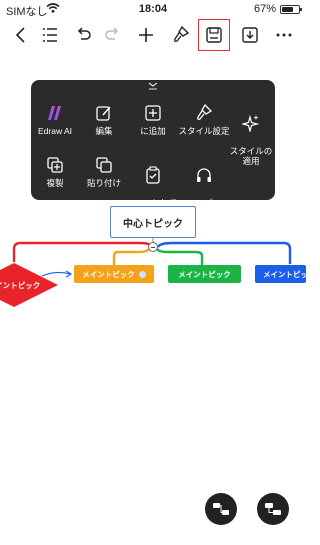 The image size is (320, 545). I want to click on paste-icon, so click(104, 165).